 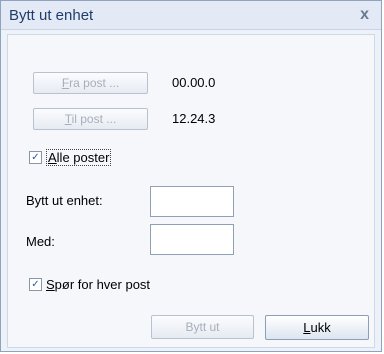 What do you see at coordinates (51, 15) in the screenshot?
I see `dialog-title: Bytt ut enhet` at bounding box center [51, 15].